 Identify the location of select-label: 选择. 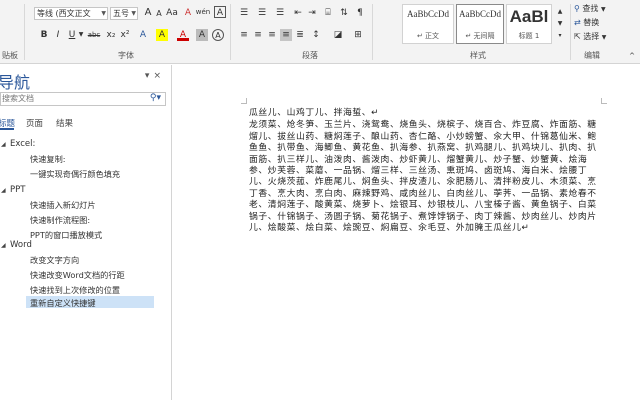
(591, 36).